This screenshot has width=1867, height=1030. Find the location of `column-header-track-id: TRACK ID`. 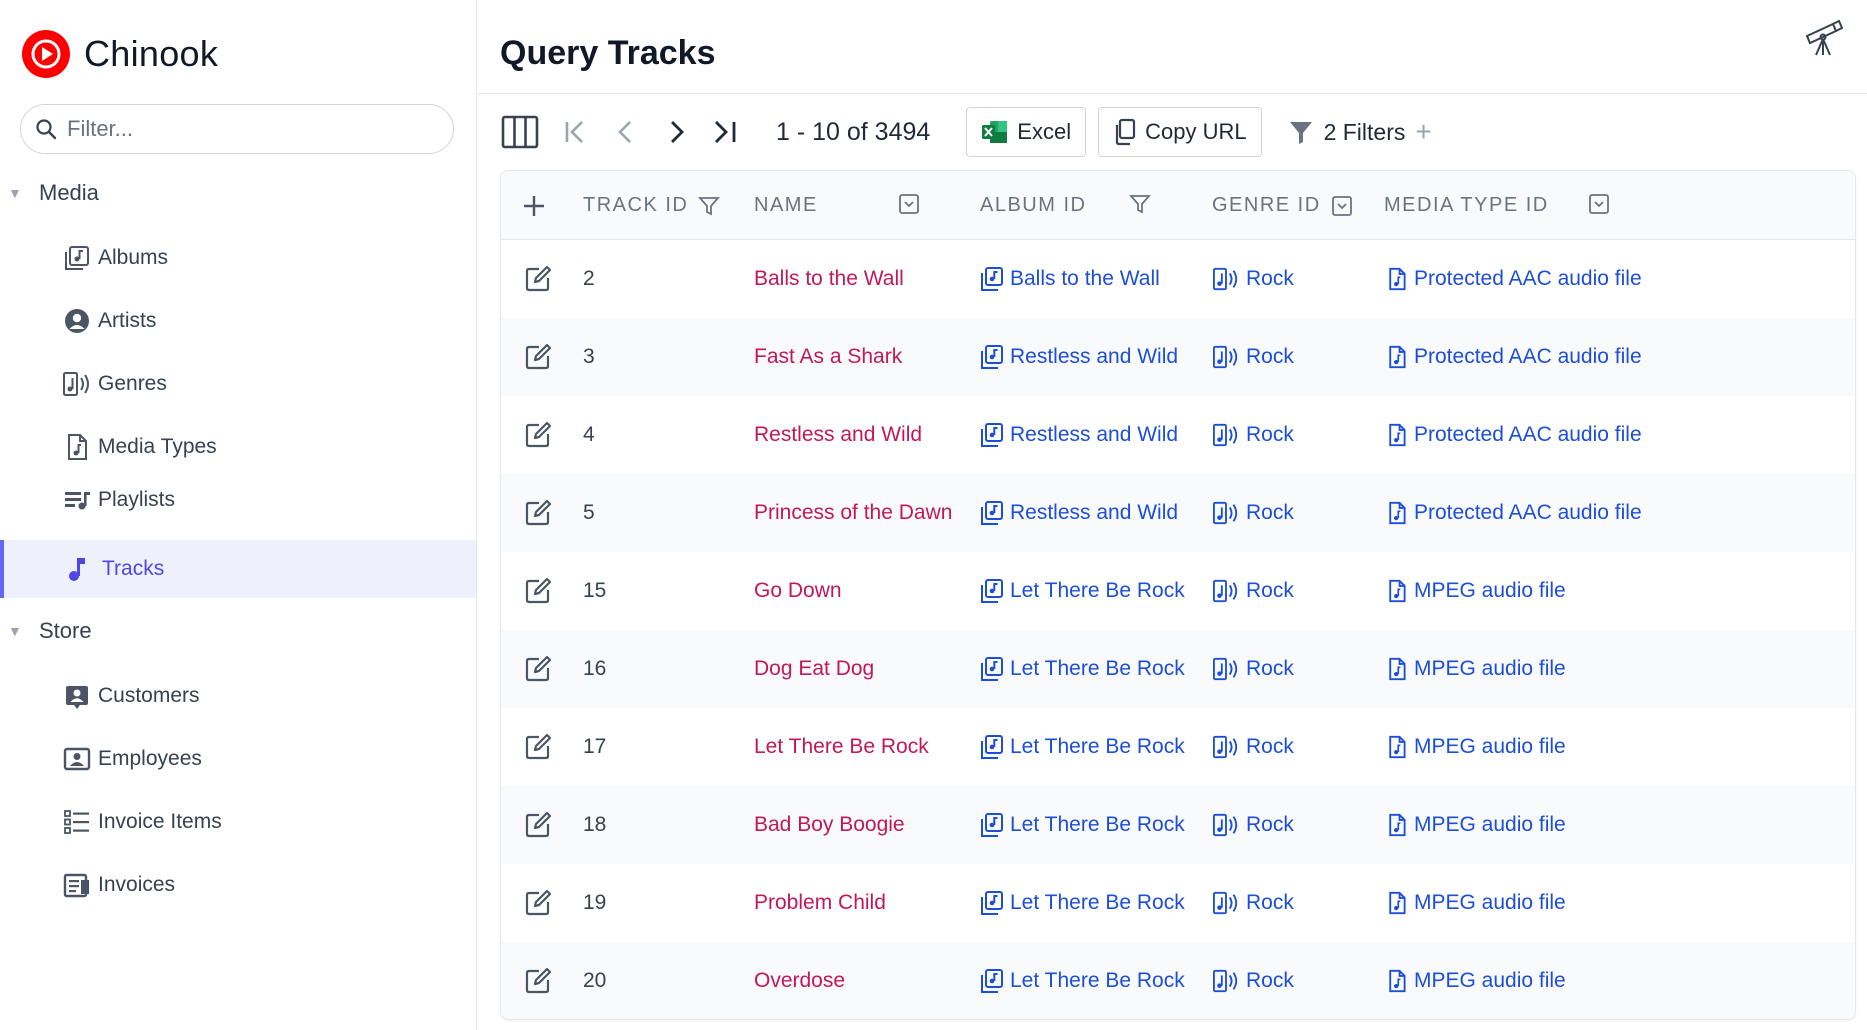

column-header-track-id: TRACK ID is located at coordinates (652, 205).